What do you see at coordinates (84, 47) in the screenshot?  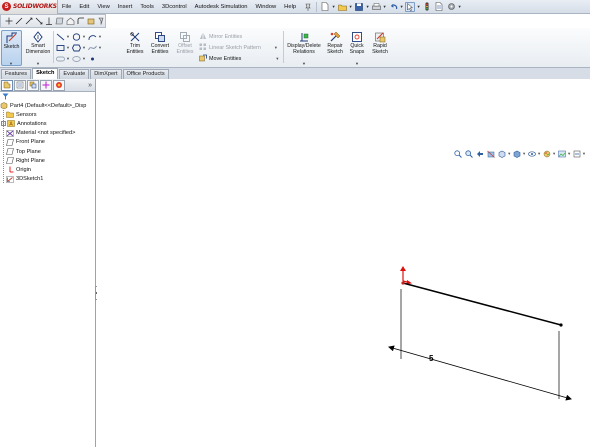 I see `polygon-dropdown-icon: ▼` at bounding box center [84, 47].